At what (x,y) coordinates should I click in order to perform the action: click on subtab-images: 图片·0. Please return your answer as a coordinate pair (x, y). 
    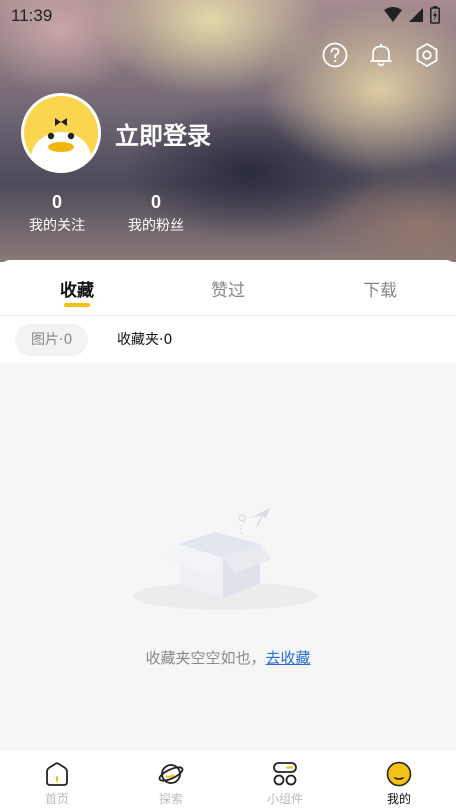
    Looking at the image, I should click on (52, 340).